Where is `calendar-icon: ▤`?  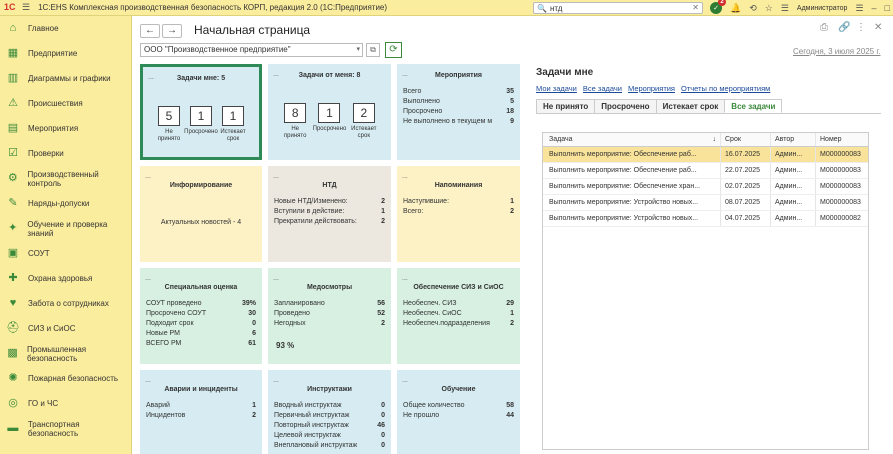 calendar-icon: ▤ is located at coordinates (13, 128).